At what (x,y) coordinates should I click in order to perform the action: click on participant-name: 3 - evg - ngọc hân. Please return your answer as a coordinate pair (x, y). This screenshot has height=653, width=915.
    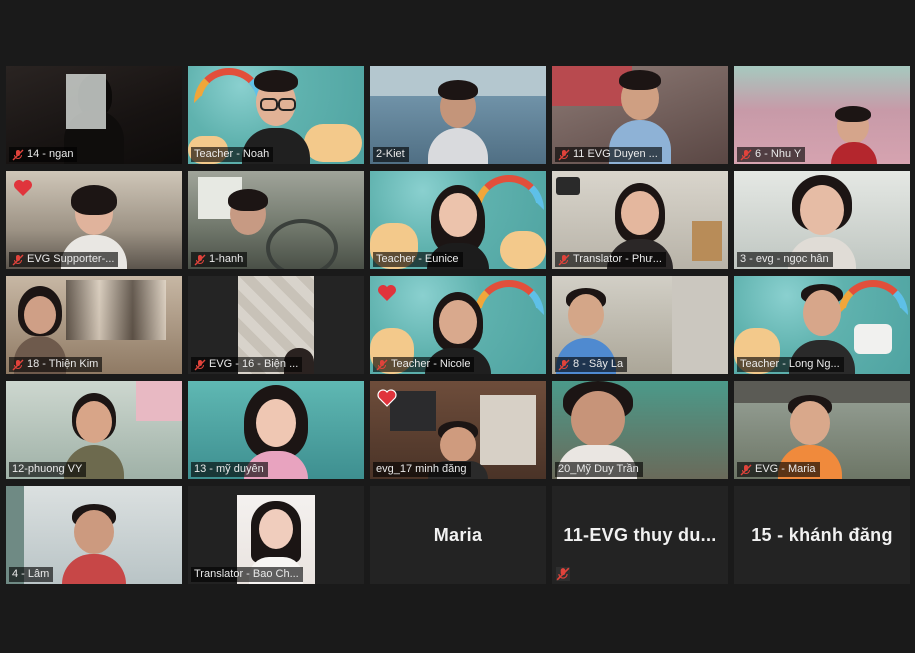
    Looking at the image, I should click on (784, 259).